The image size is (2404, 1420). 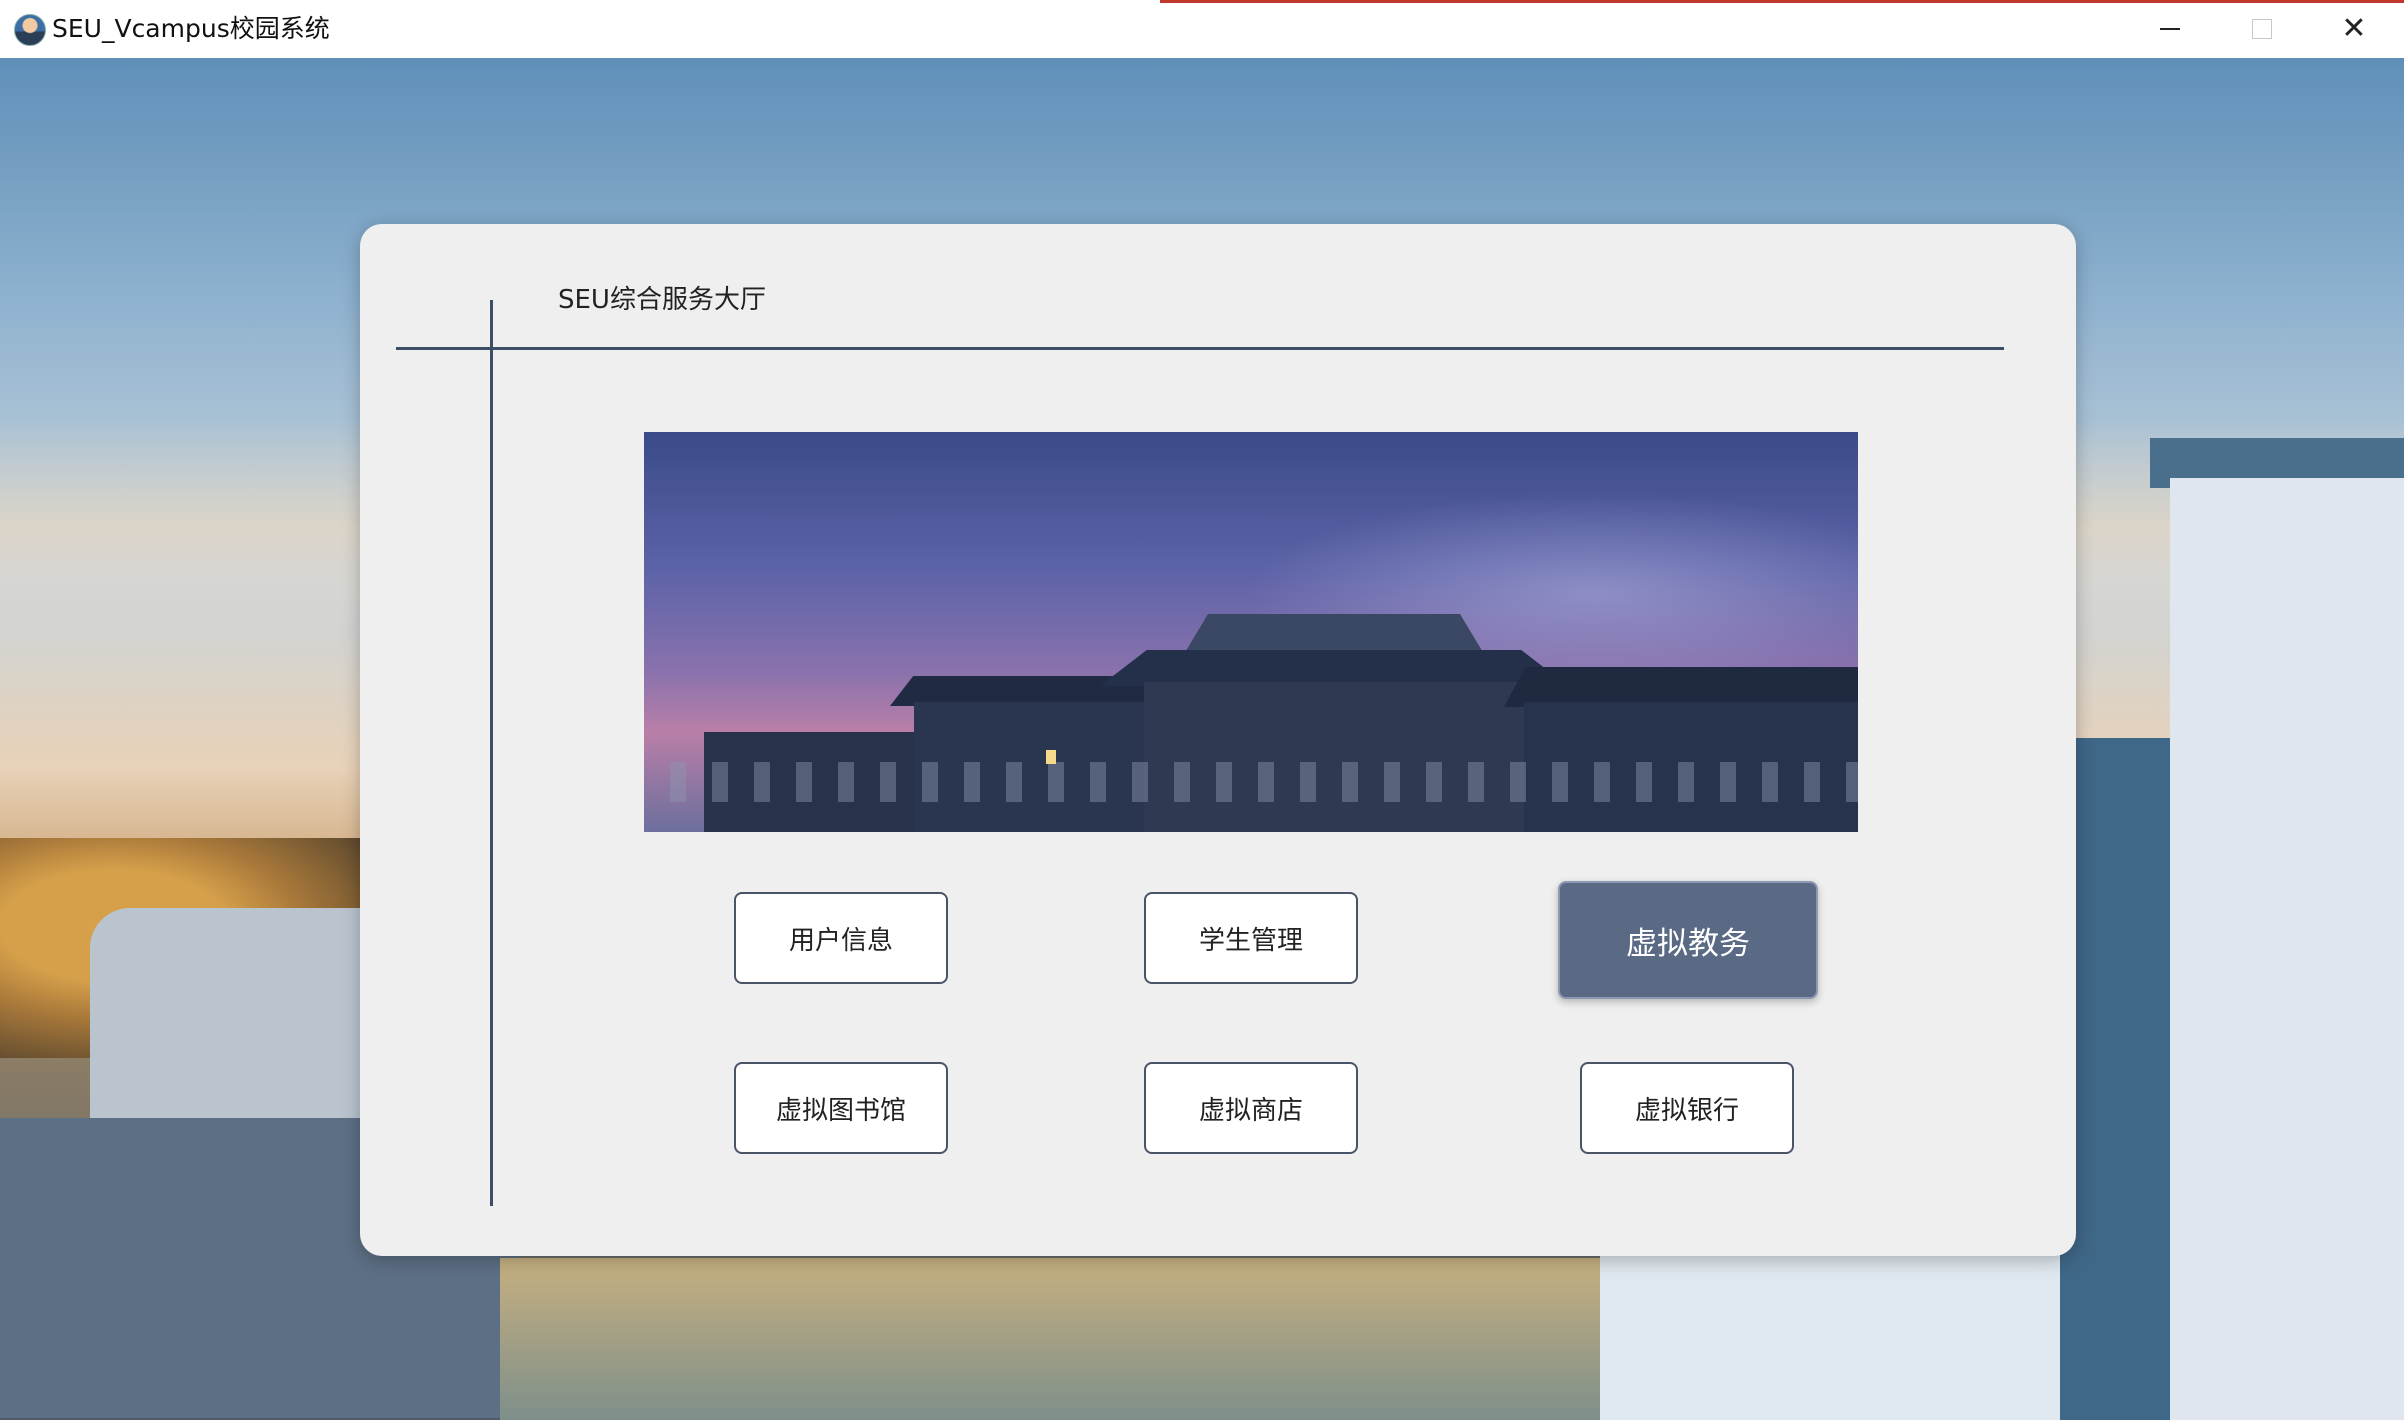 What do you see at coordinates (191, 28) in the screenshot?
I see `window-title: SEU_Vcampus校园系统` at bounding box center [191, 28].